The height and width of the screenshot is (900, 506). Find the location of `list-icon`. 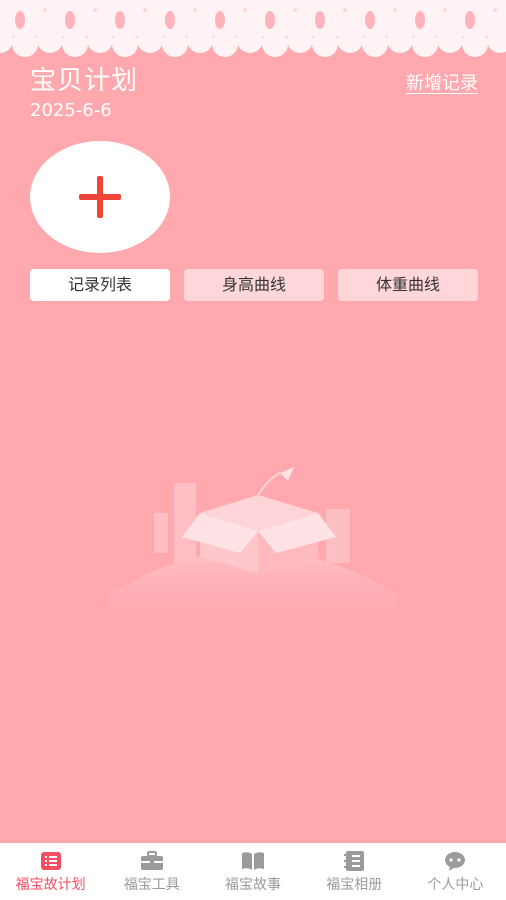

list-icon is located at coordinates (50, 861).